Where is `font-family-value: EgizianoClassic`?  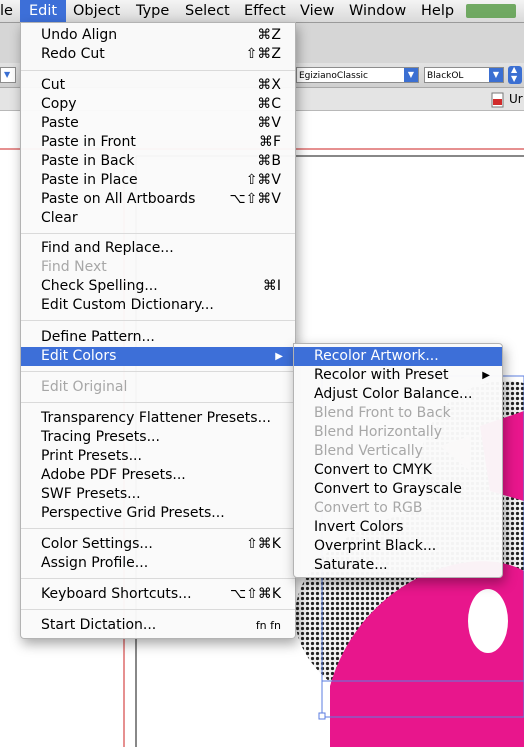 font-family-value: EgizianoClassic is located at coordinates (333, 76).